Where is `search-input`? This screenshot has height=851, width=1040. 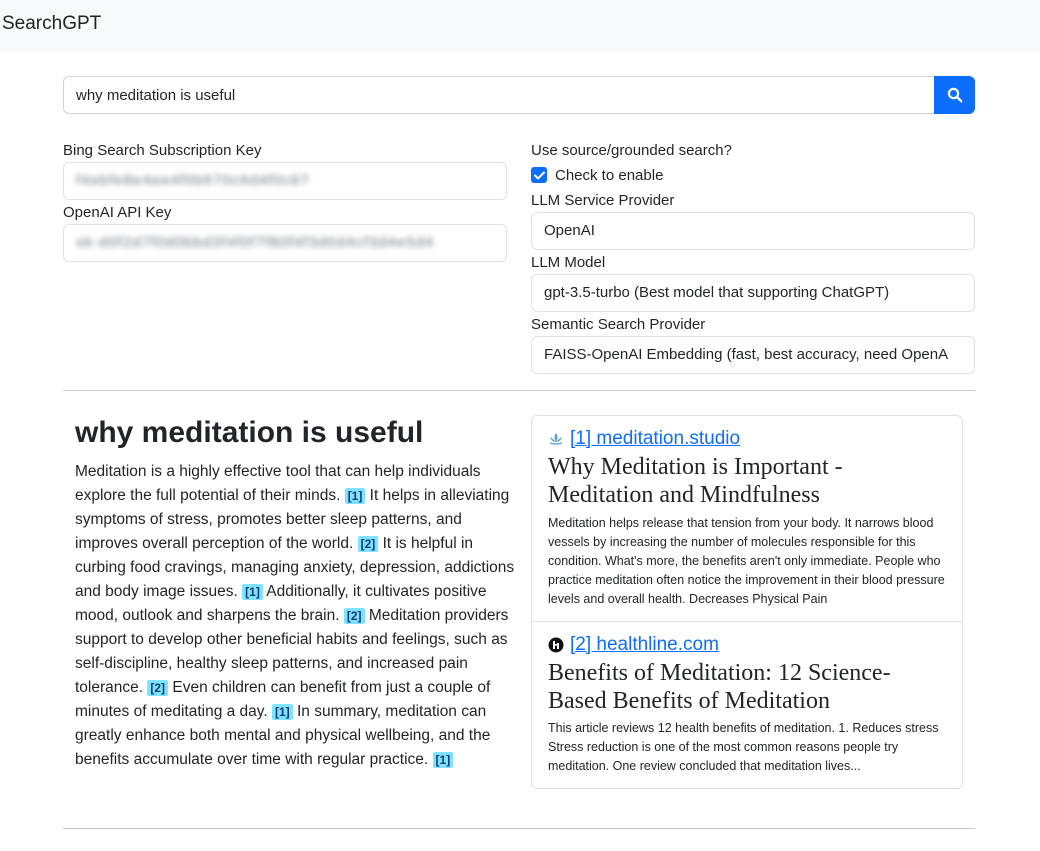
search-input is located at coordinates (499, 95).